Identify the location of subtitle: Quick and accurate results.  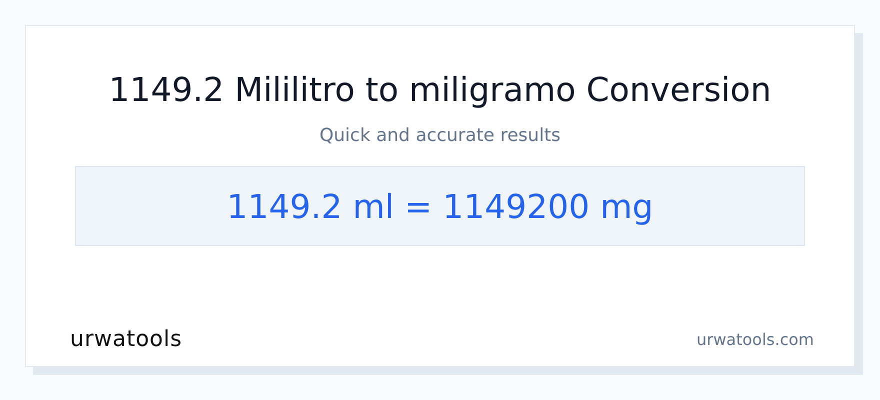
(440, 136).